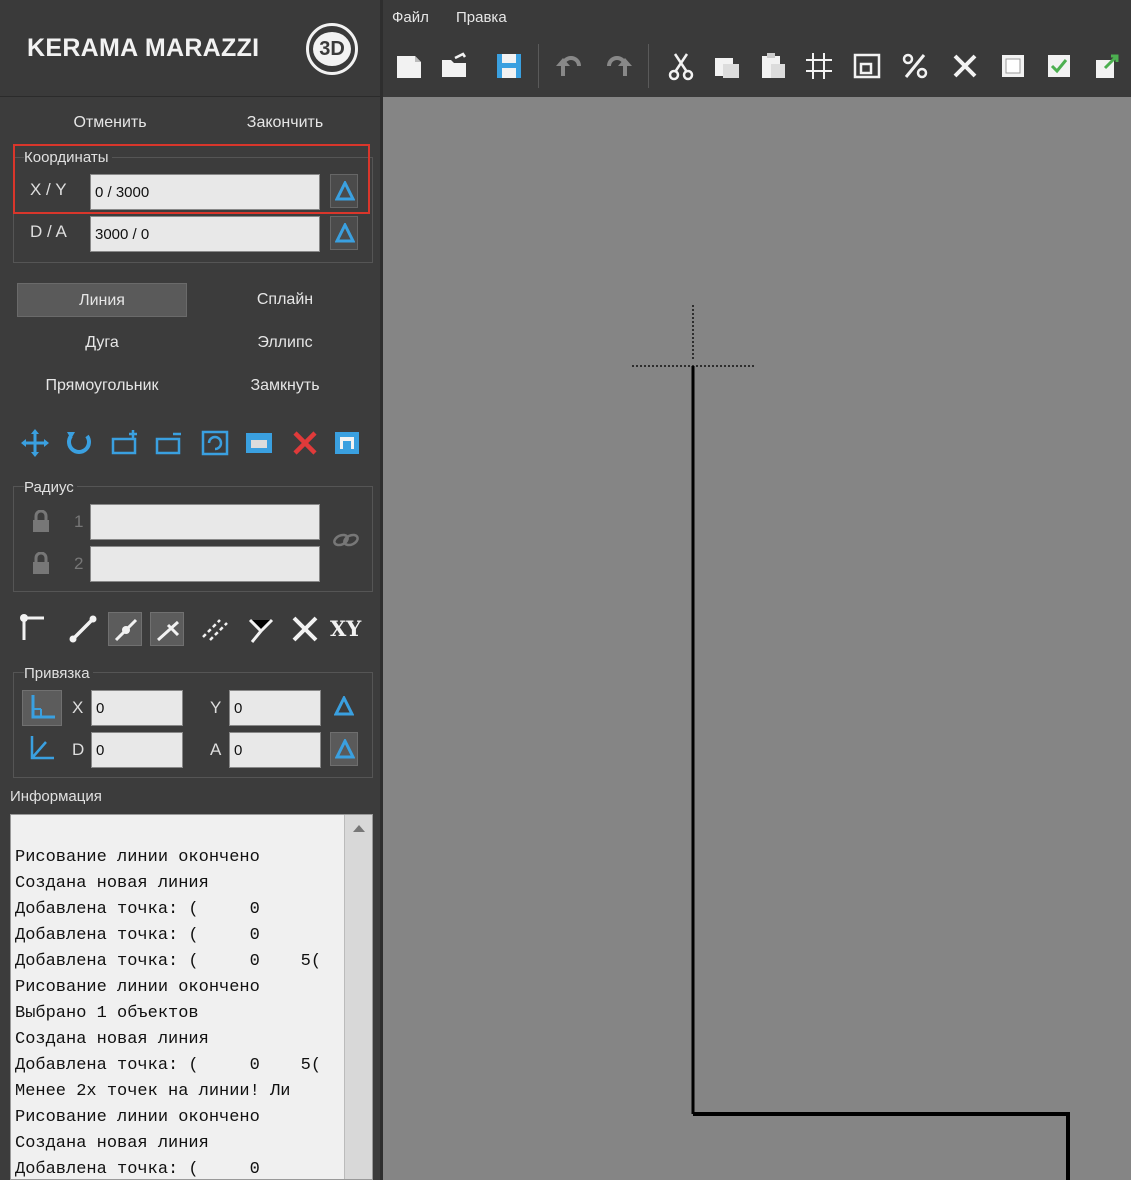  Describe the element at coordinates (205, 564) in the screenshot. I see `radius-2-input` at that location.